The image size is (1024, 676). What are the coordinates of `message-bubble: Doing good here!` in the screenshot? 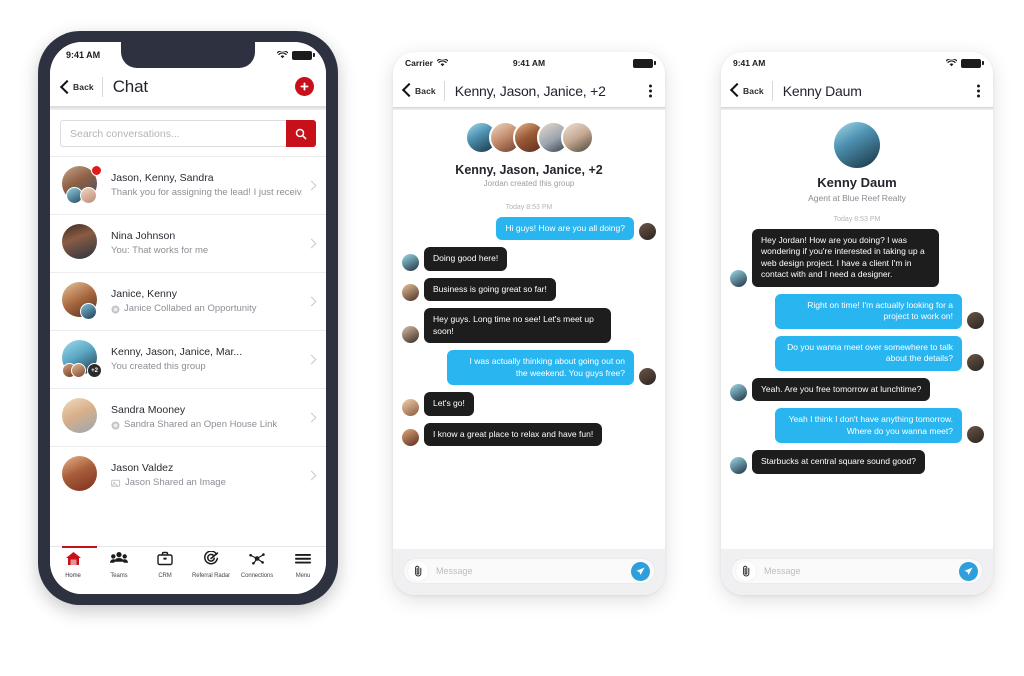 It's located at (466, 259).